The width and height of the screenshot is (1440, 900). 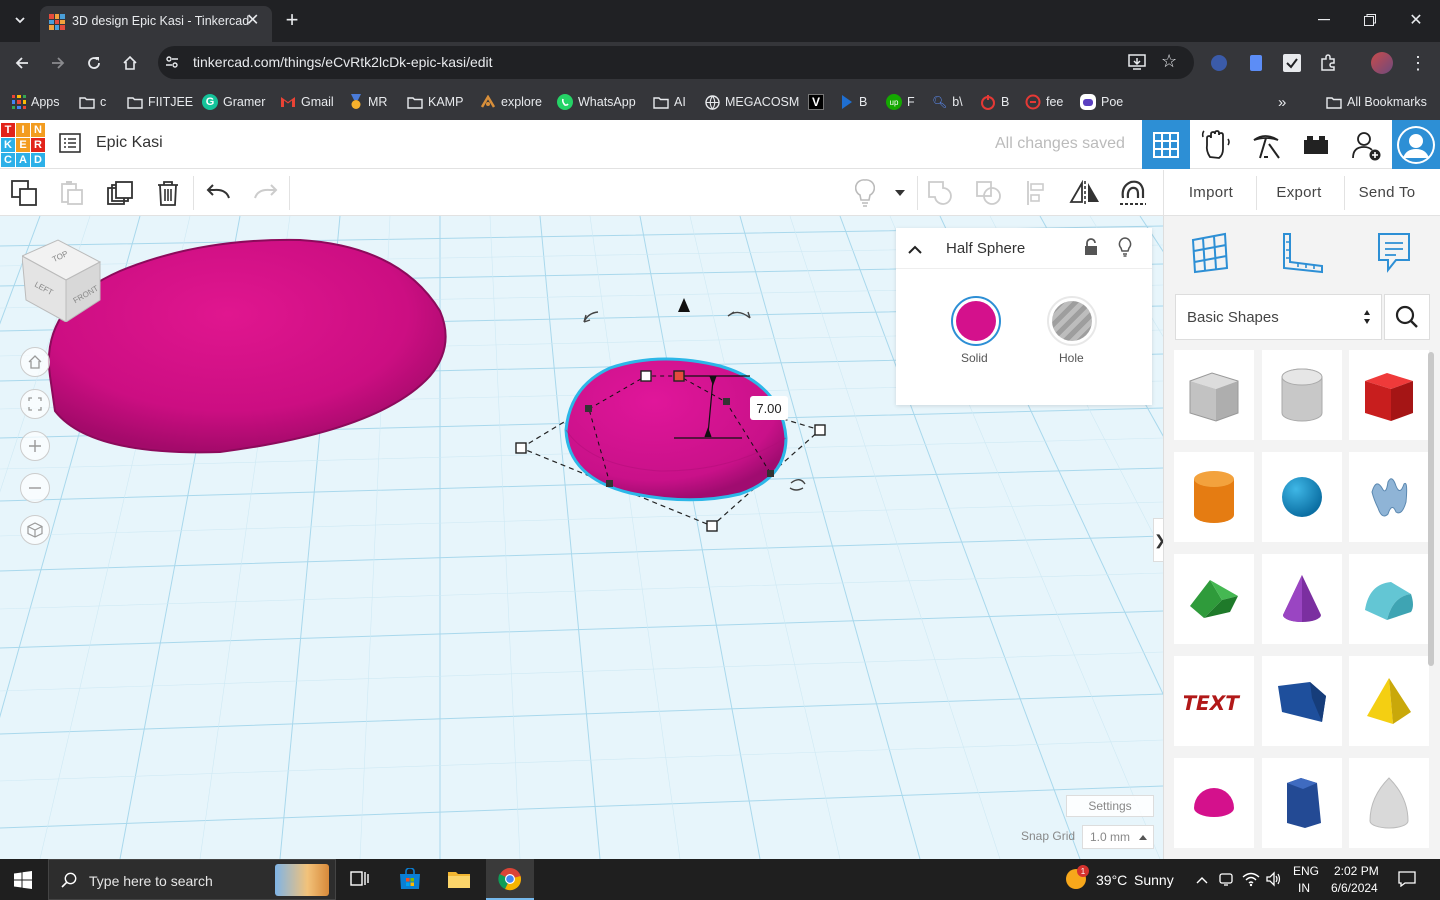 What do you see at coordinates (1044, 102) in the screenshot?
I see `bookmark-fee: fee` at bounding box center [1044, 102].